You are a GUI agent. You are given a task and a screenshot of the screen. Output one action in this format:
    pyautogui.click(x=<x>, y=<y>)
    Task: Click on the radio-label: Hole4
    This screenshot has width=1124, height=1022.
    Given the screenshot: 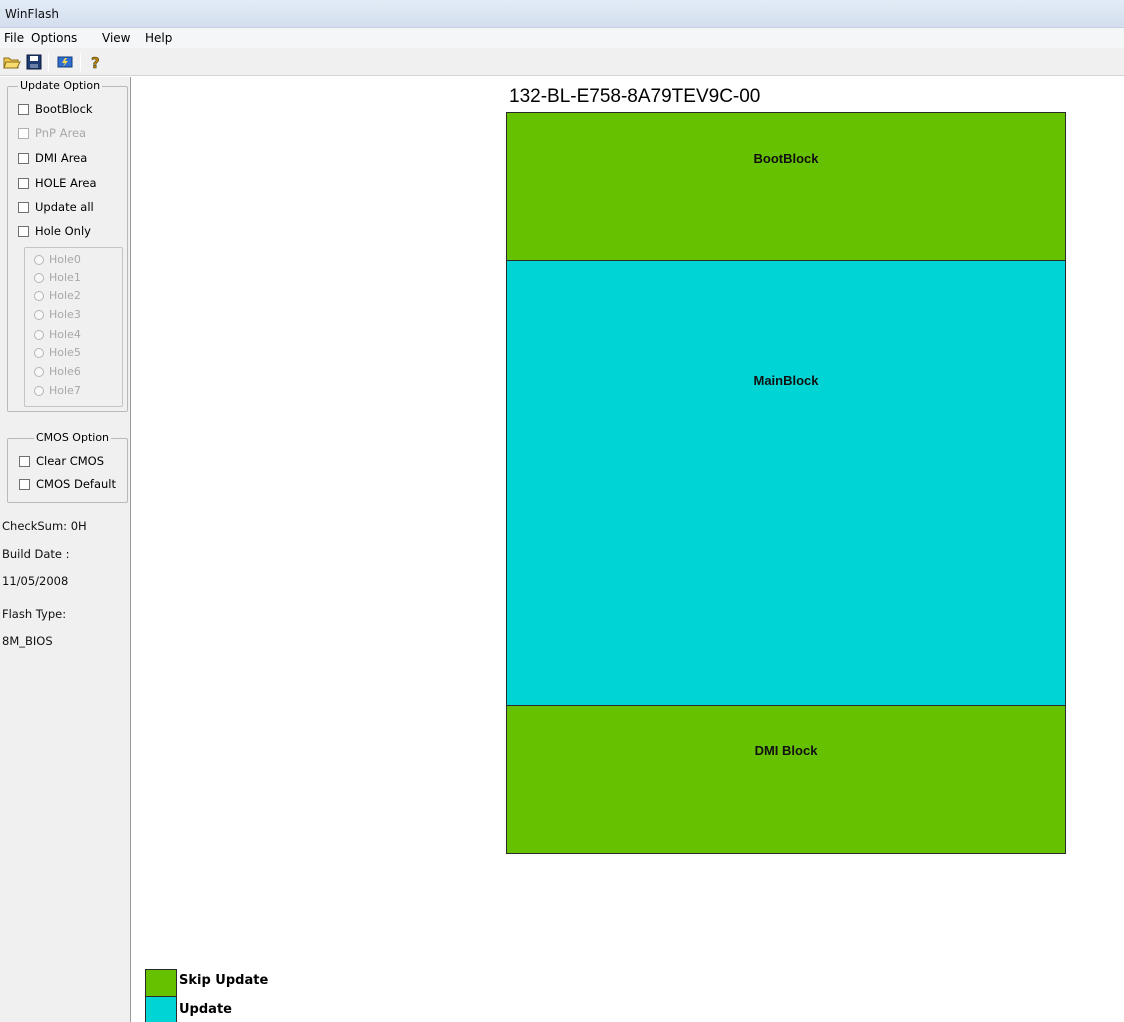 What is the action you would take?
    pyautogui.click(x=65, y=334)
    